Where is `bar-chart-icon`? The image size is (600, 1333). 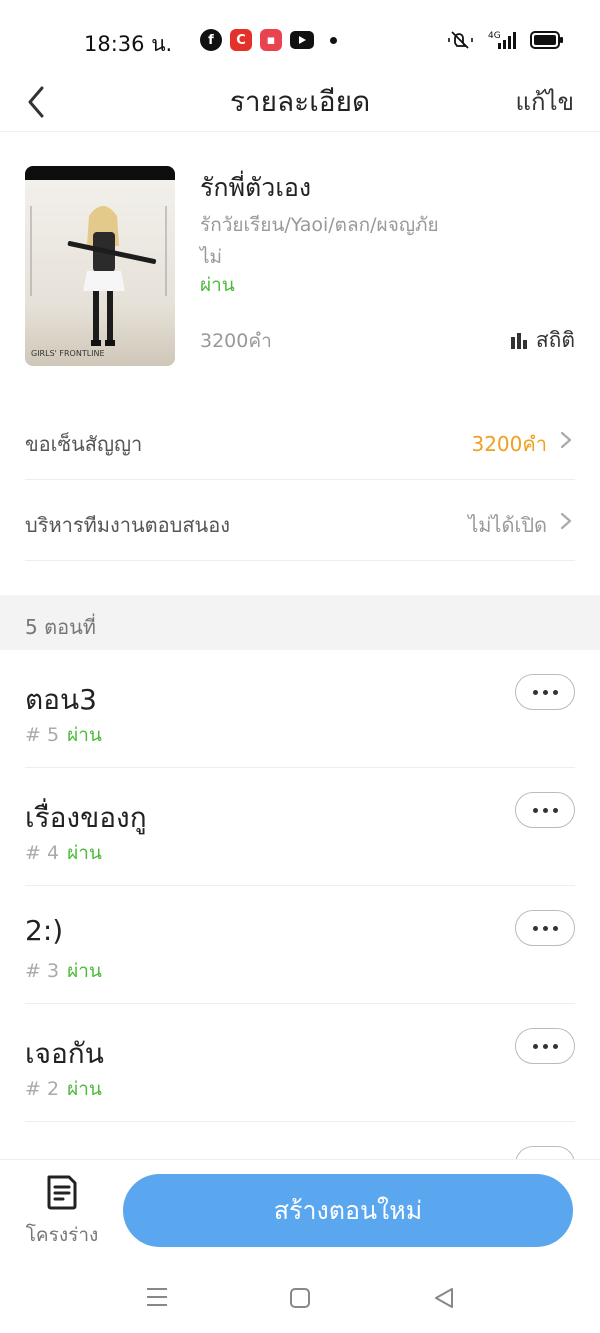
bar-chart-icon is located at coordinates (518, 340).